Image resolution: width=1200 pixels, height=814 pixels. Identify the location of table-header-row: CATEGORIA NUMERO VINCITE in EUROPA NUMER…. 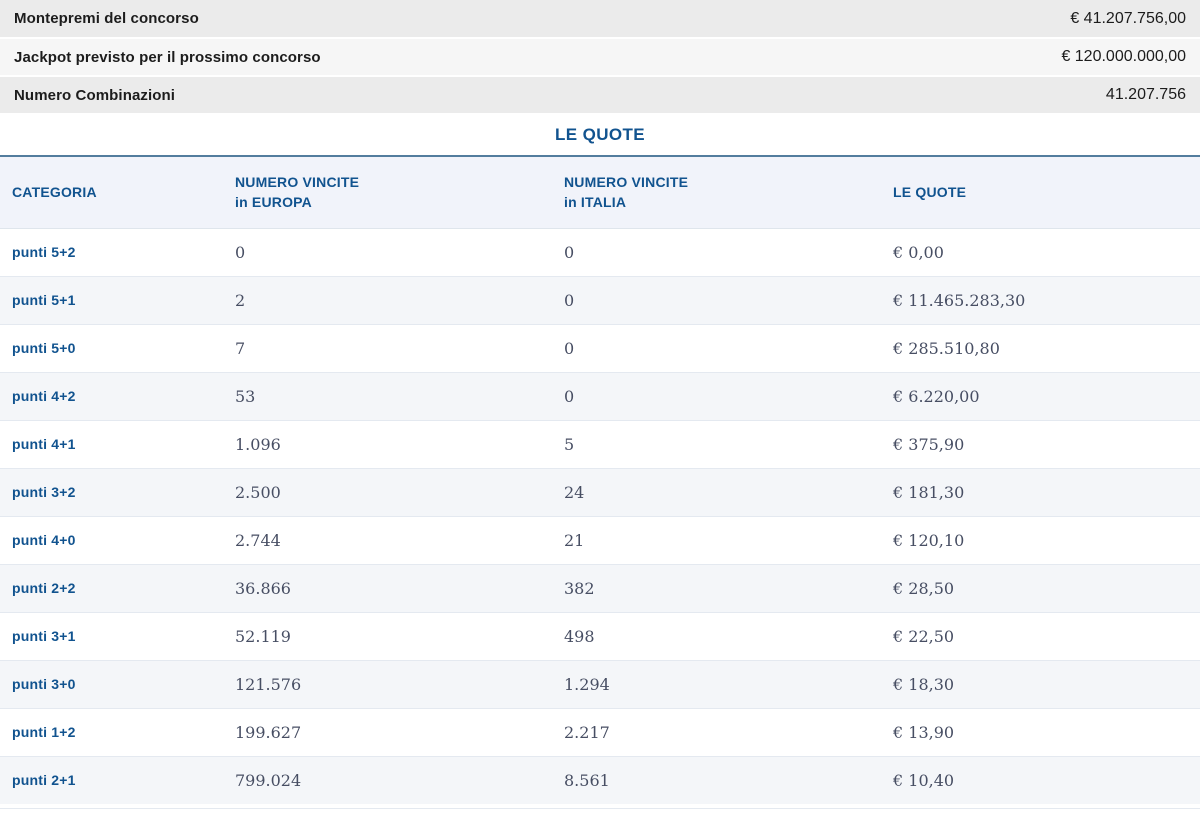
(600, 193).